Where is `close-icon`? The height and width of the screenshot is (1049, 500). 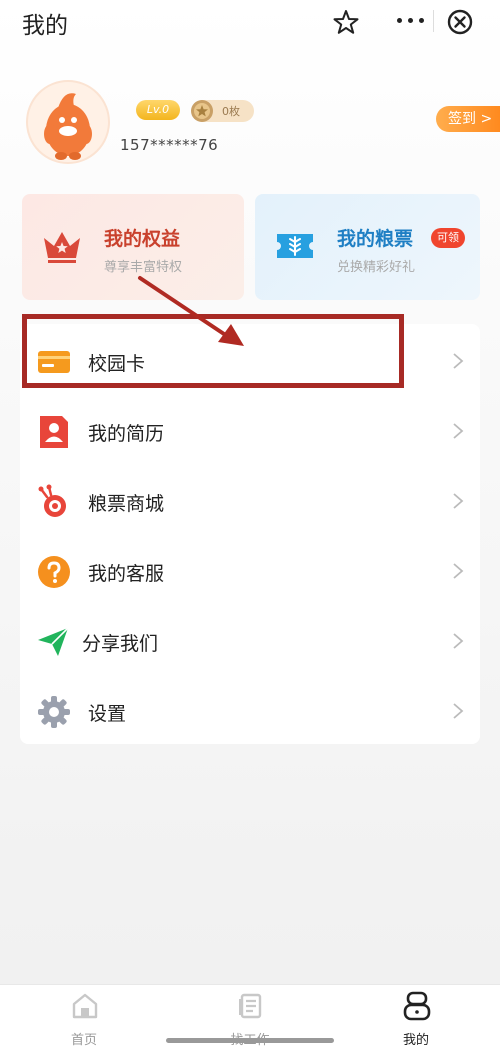 close-icon is located at coordinates (460, 22).